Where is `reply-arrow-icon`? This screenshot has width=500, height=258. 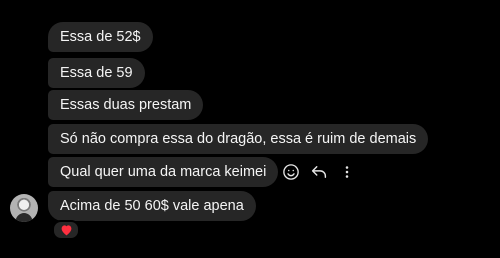 reply-arrow-icon is located at coordinates (319, 172).